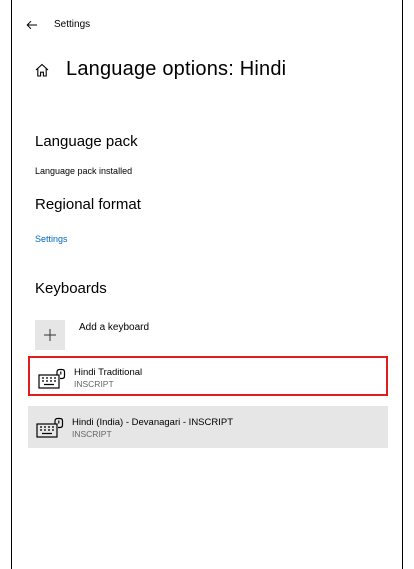  Describe the element at coordinates (84, 171) in the screenshot. I see `language-pack-status: Language pack installed` at that location.